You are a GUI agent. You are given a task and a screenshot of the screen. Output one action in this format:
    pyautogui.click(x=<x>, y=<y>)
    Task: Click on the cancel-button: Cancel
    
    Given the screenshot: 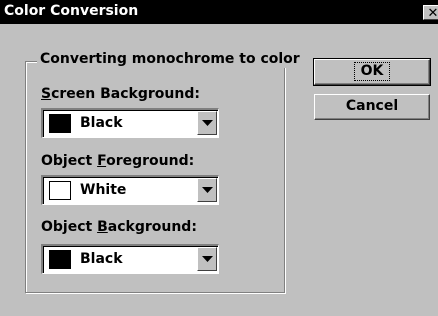 What is the action you would take?
    pyautogui.click(x=372, y=107)
    